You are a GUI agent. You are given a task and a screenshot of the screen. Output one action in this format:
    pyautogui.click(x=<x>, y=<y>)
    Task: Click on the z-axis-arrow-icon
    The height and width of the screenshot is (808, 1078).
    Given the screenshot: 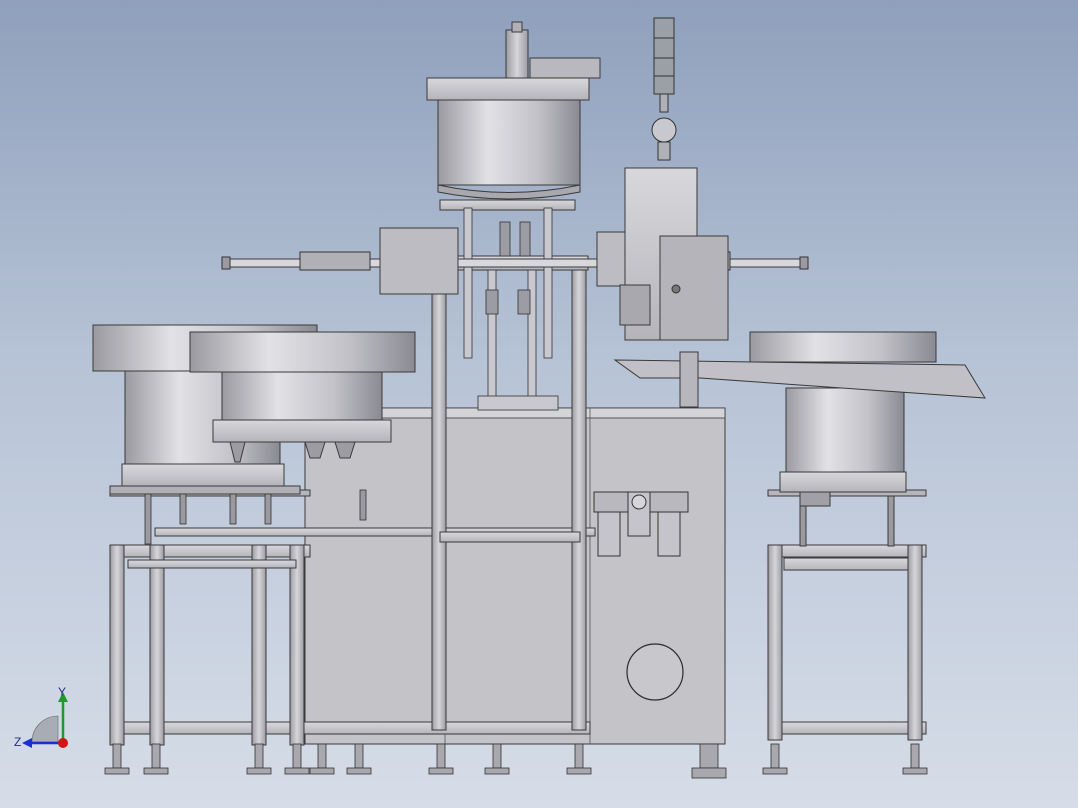 What is the action you would take?
    pyautogui.click(x=27, y=743)
    